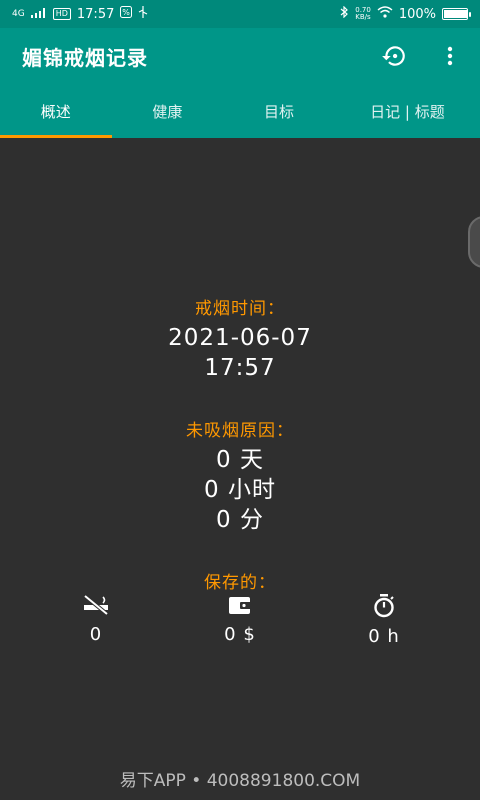 The width and height of the screenshot is (480, 800). I want to click on tab-health: 健康, so click(168, 111).